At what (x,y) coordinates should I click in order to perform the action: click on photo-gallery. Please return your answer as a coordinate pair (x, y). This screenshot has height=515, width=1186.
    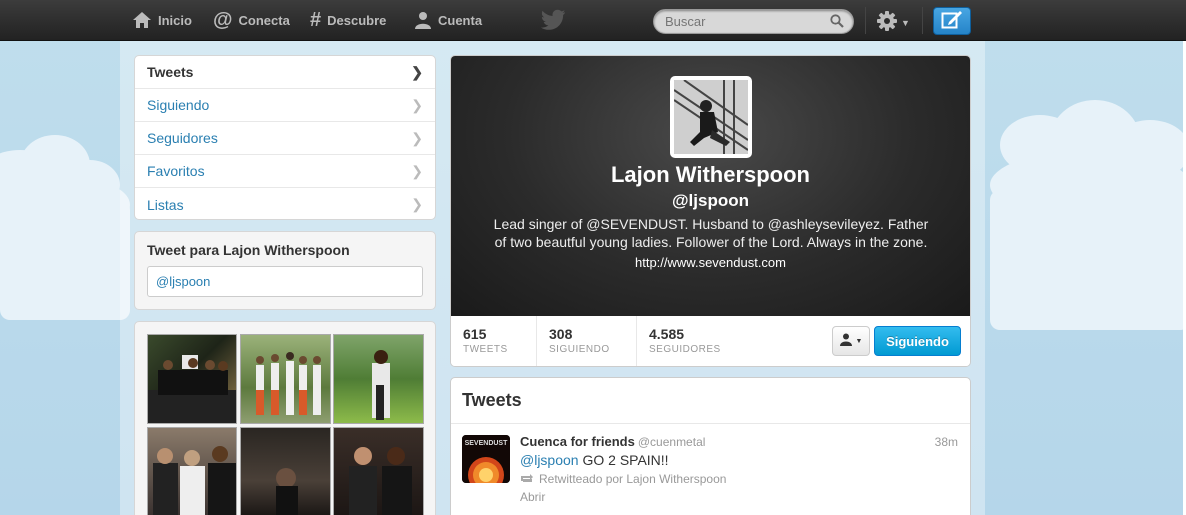
    Looking at the image, I should click on (285, 418).